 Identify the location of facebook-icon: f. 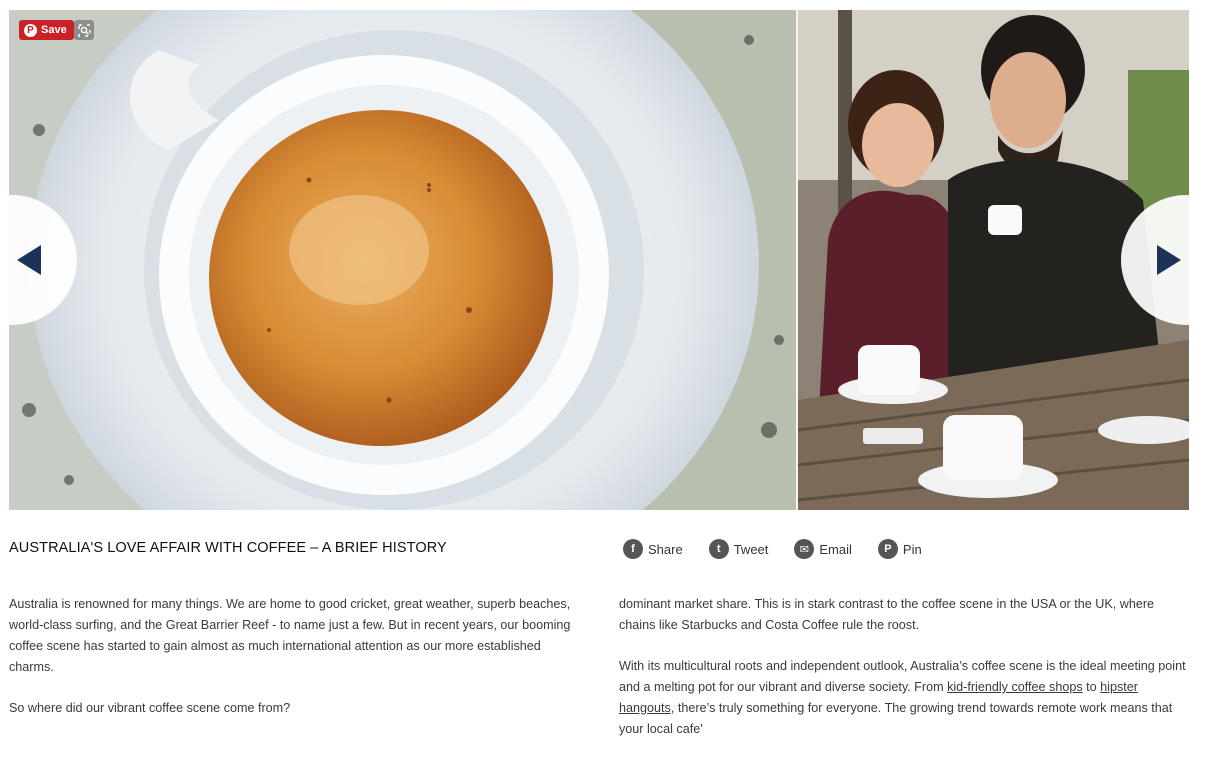
(633, 549).